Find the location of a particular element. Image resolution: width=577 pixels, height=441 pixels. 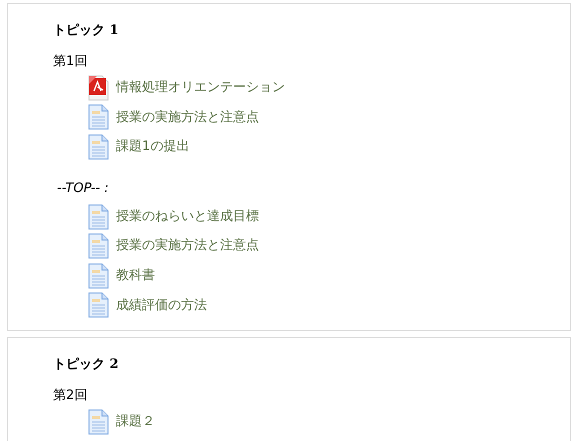

resource-link: 課題1の提出 is located at coordinates (153, 147).